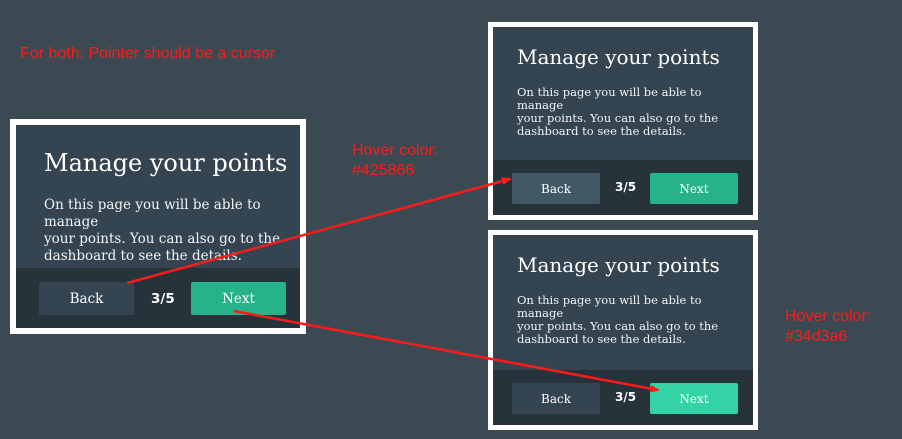 The height and width of the screenshot is (439, 902). What do you see at coordinates (446, 351) in the screenshot?
I see `arrow-to-next-hover` at bounding box center [446, 351].